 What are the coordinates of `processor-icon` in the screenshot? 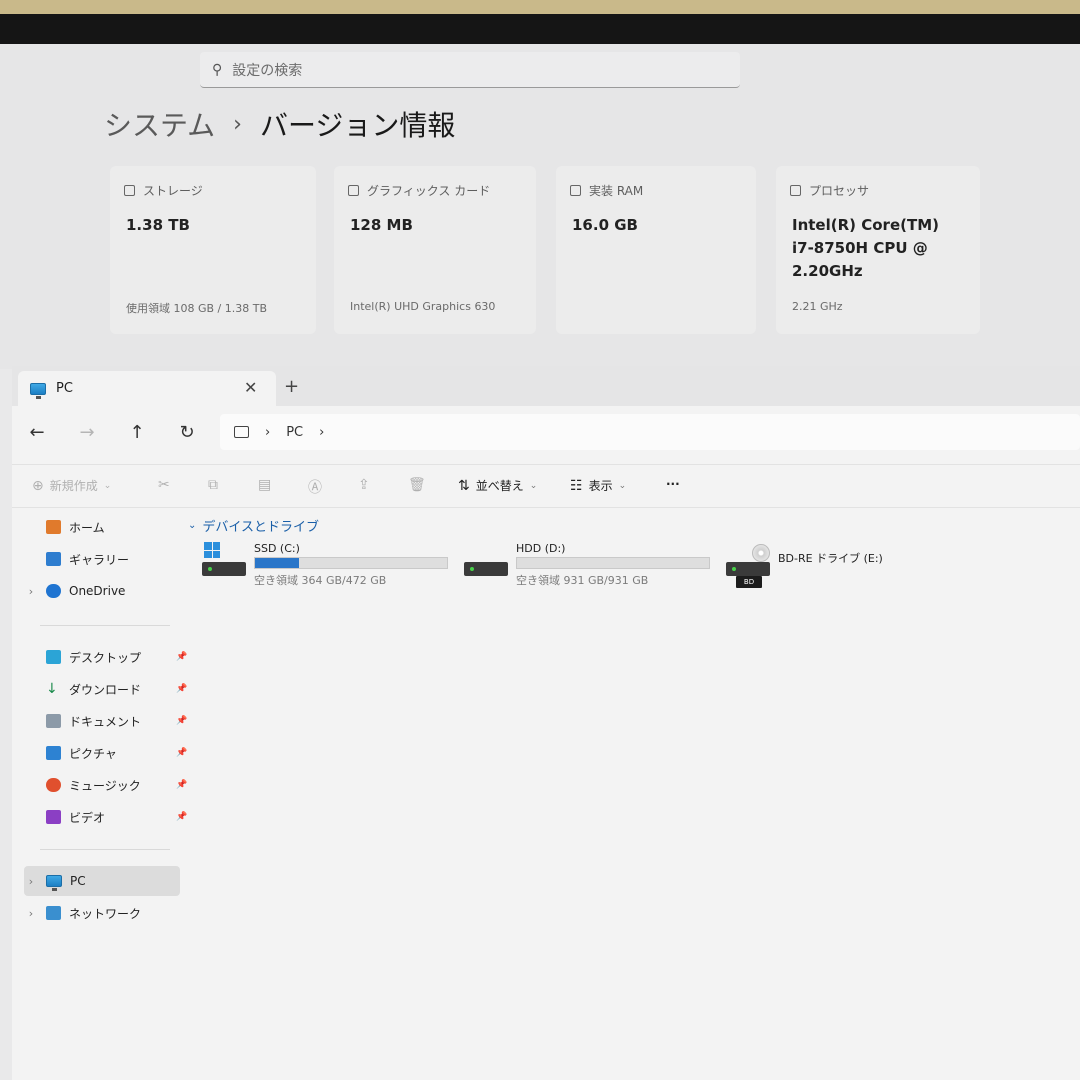 It's located at (795, 190).